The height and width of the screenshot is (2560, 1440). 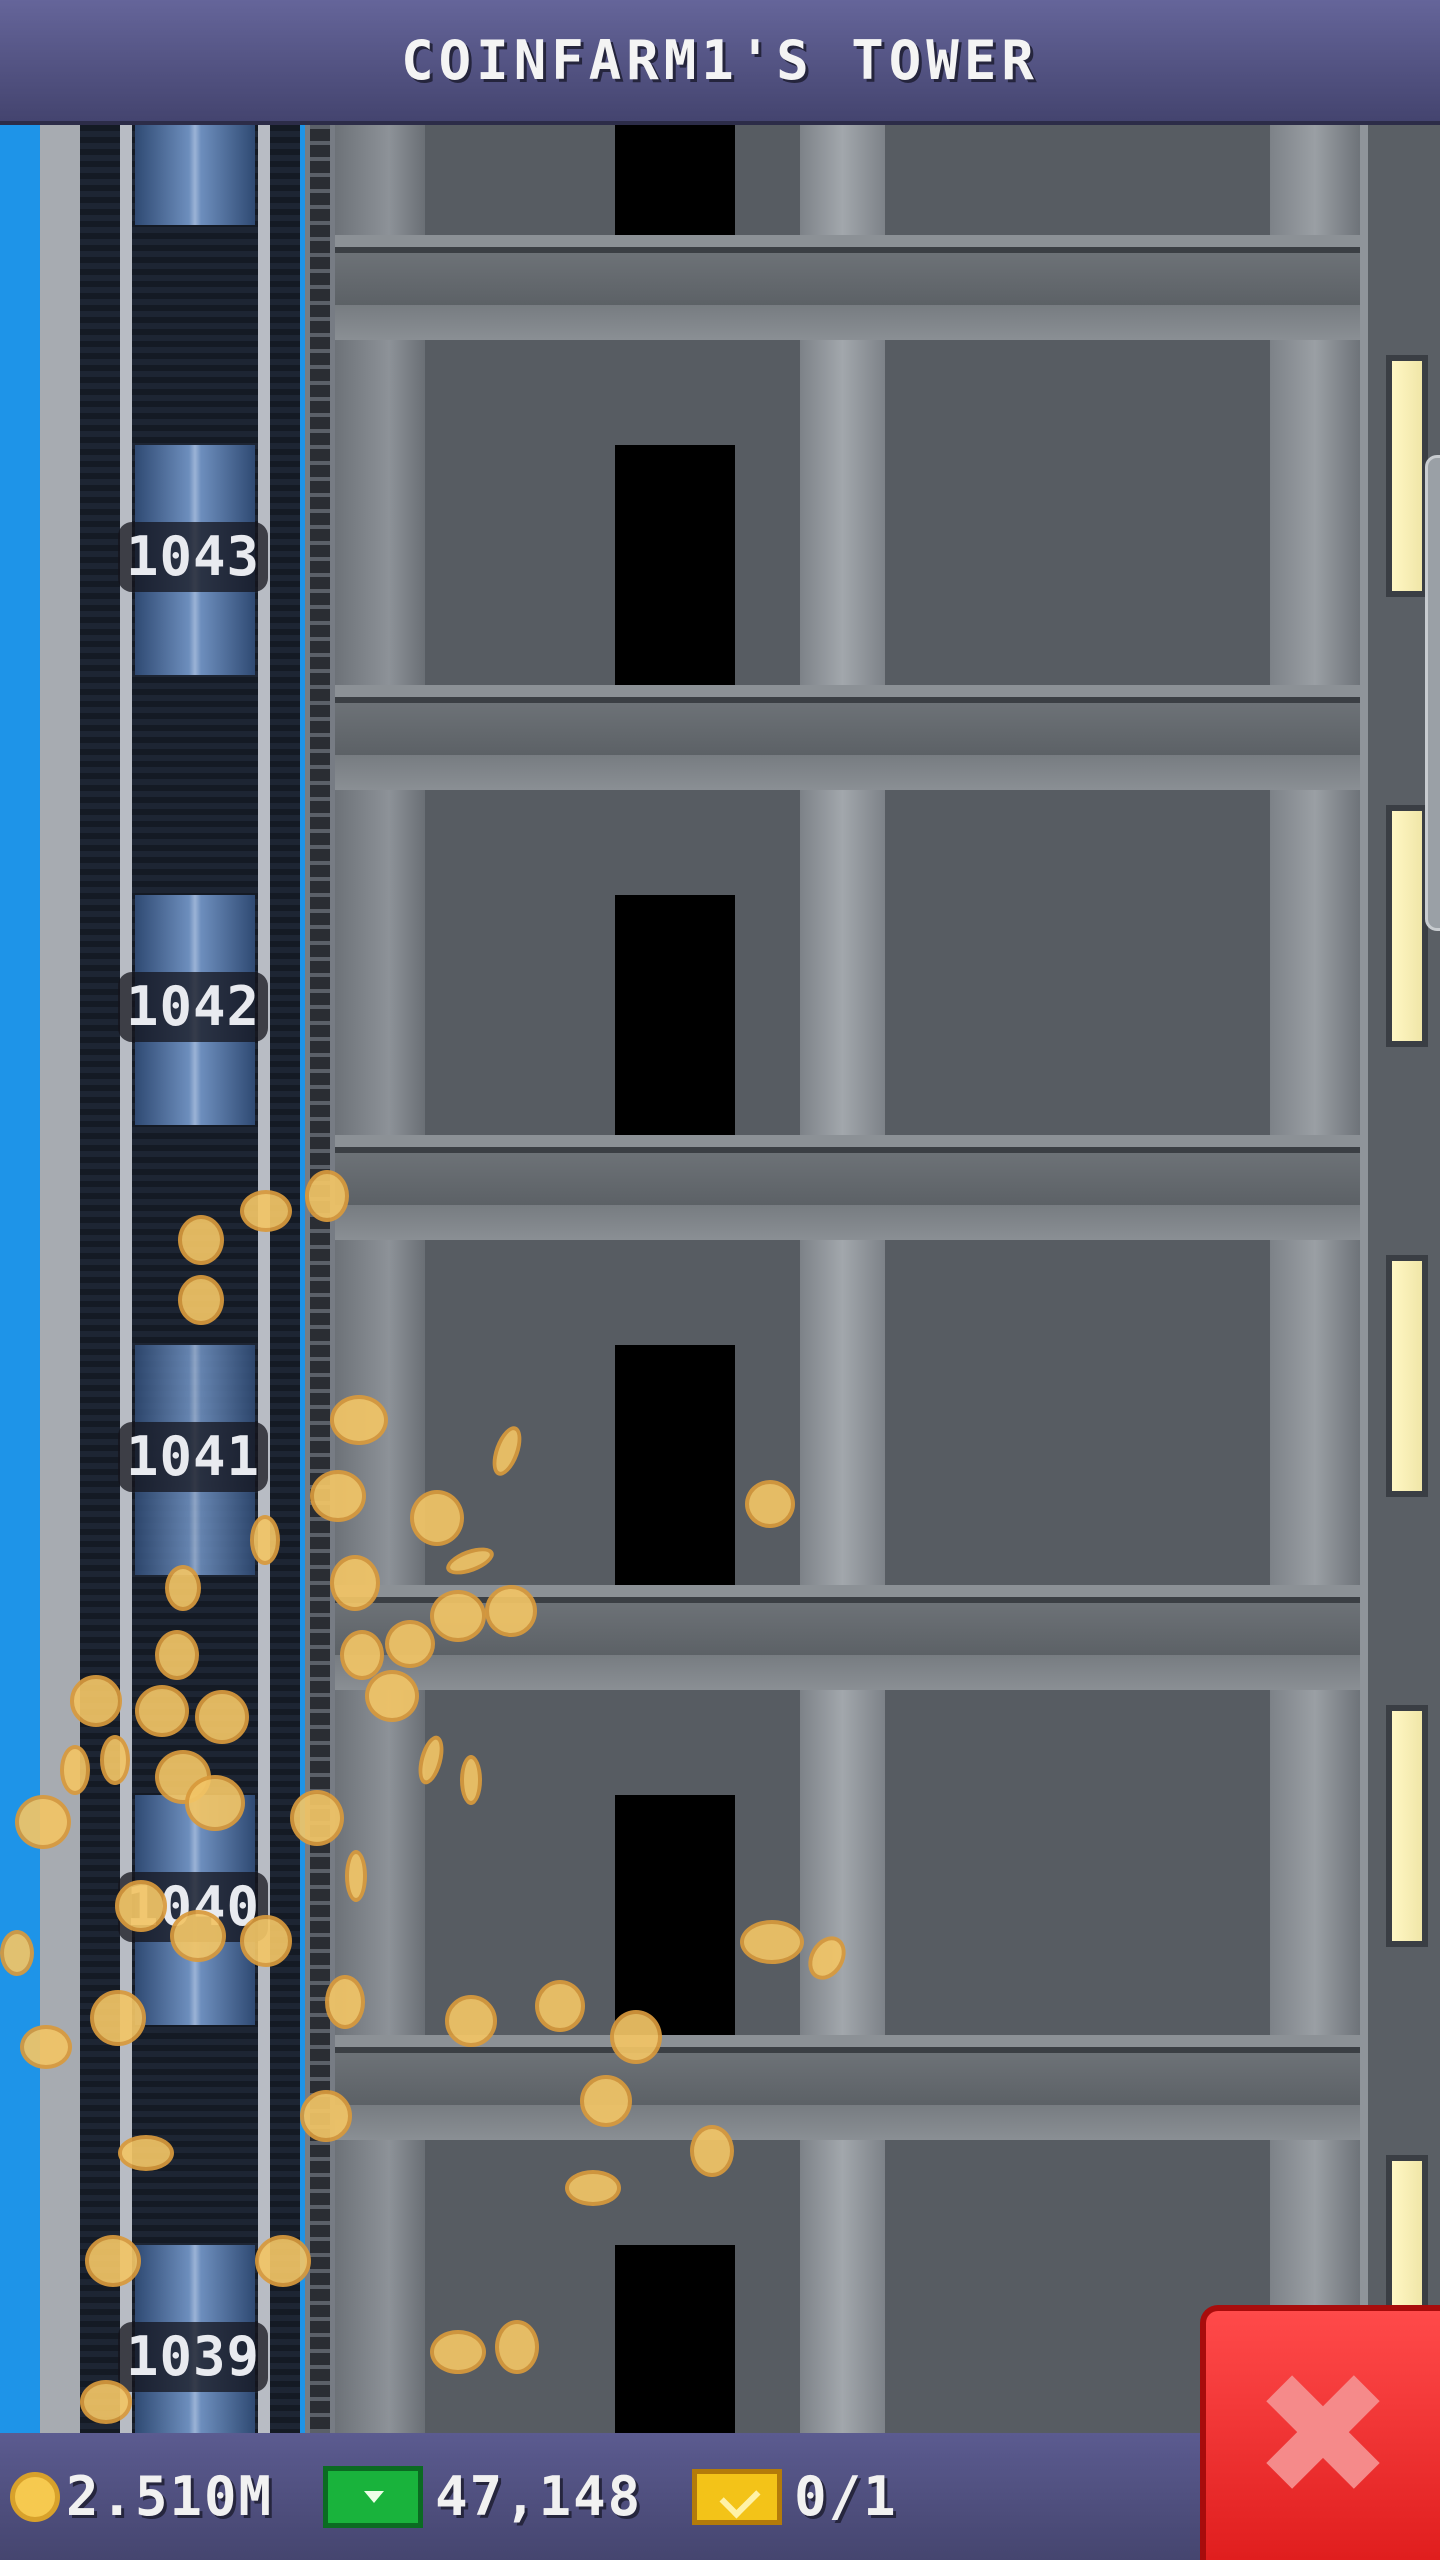 I want to click on floor-number: 1043, so click(x=193, y=557).